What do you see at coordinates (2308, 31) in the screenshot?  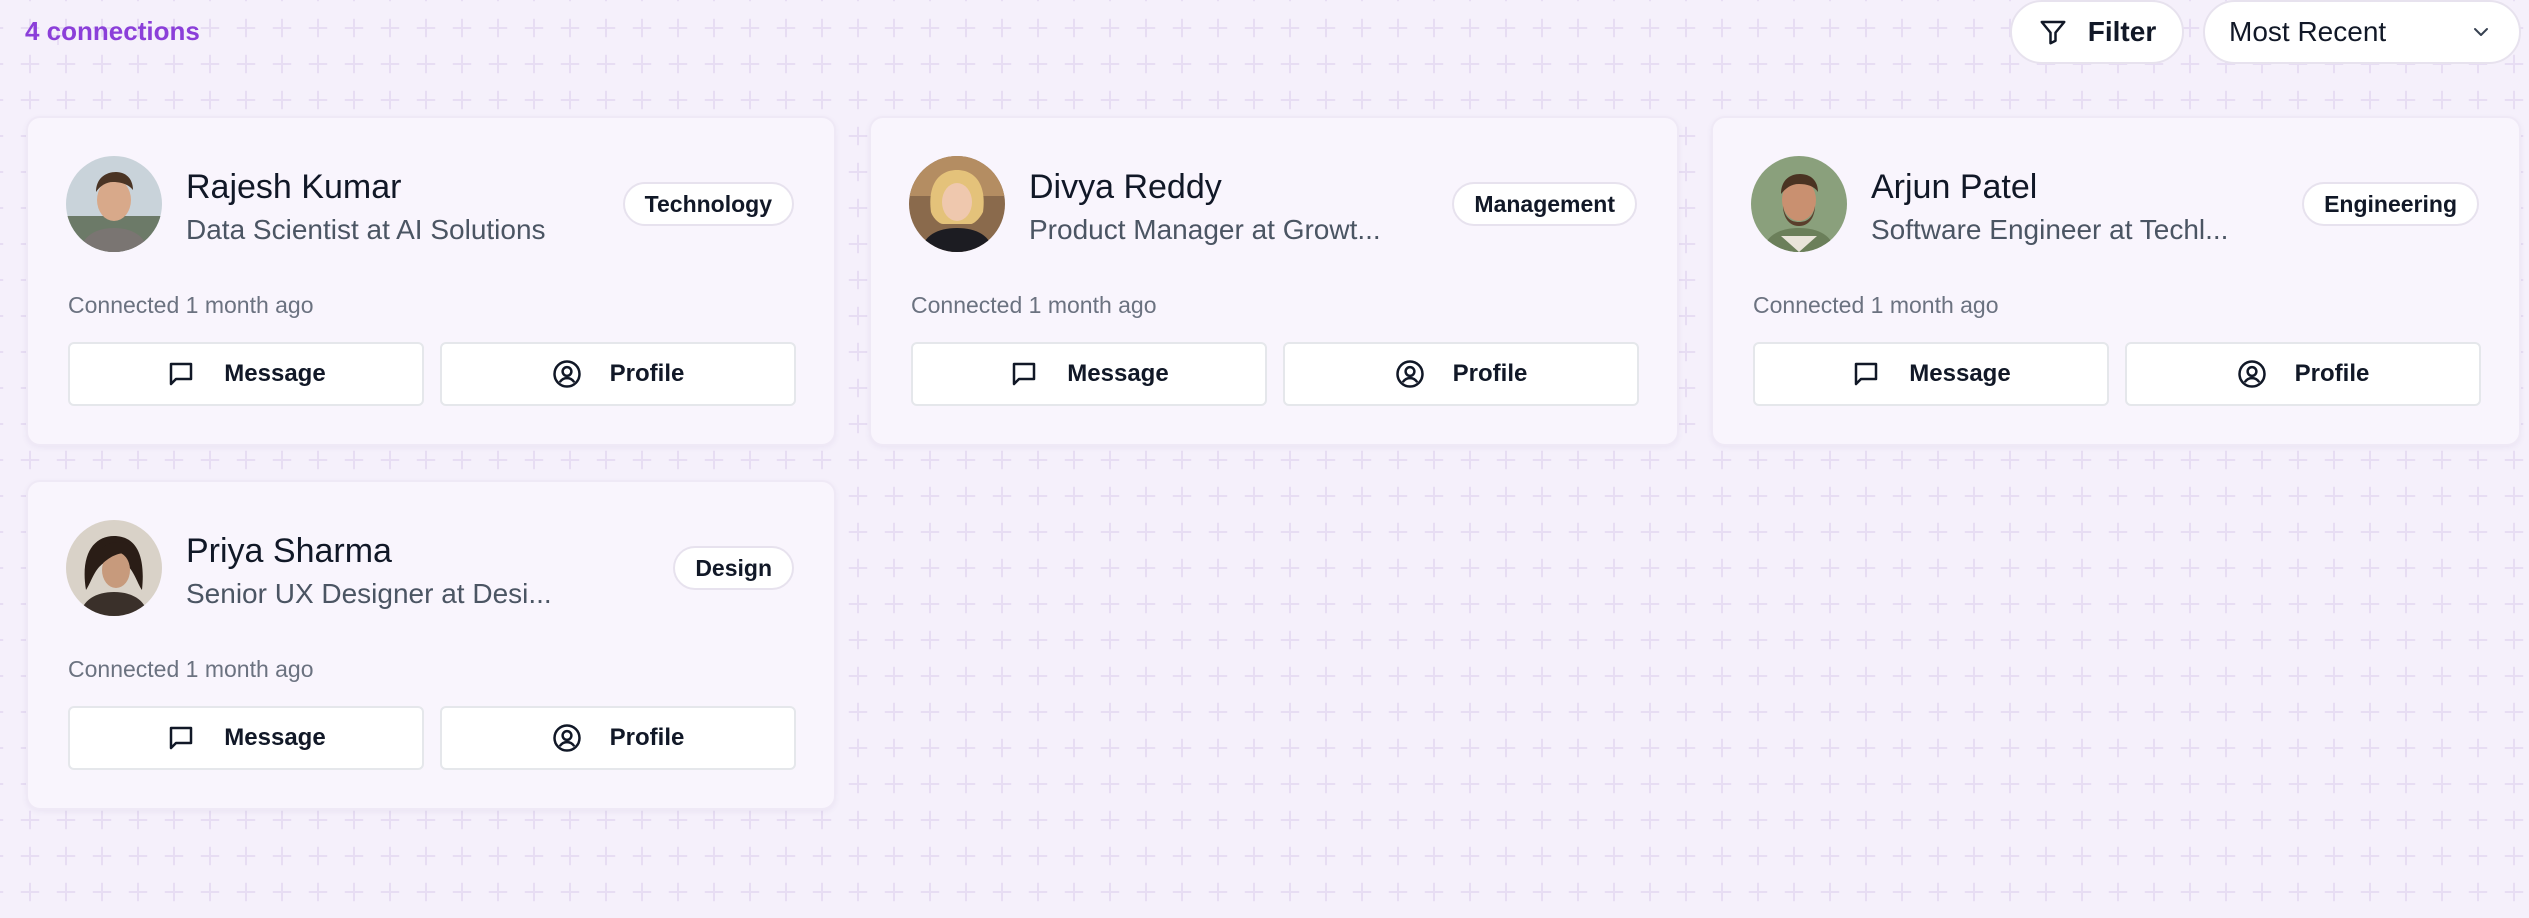 I see `sort-value: Most Recent` at bounding box center [2308, 31].